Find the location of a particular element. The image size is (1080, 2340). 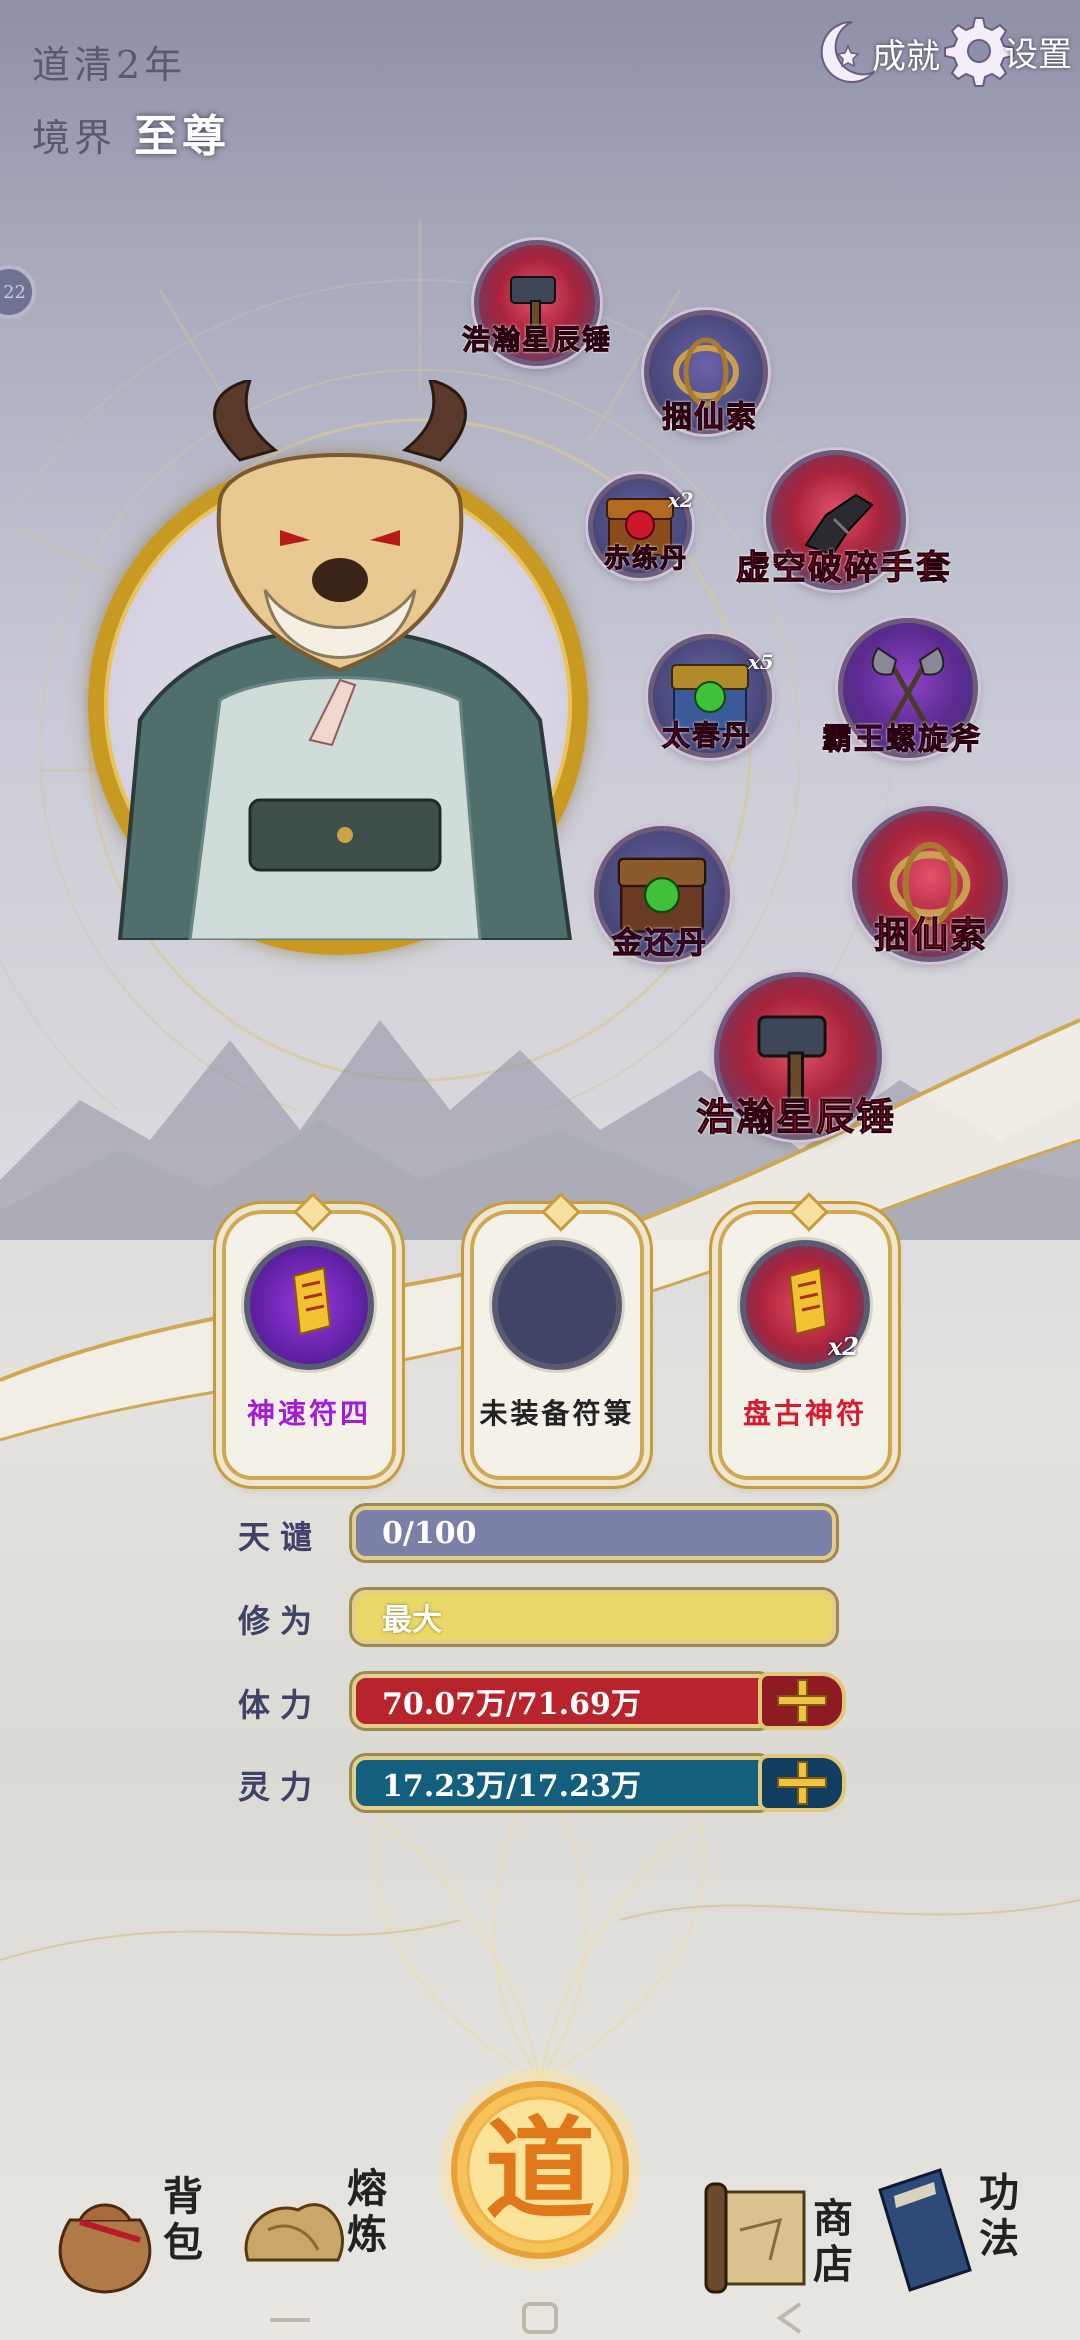

nav-bag-label: 背包 is located at coordinates (183, 2219).